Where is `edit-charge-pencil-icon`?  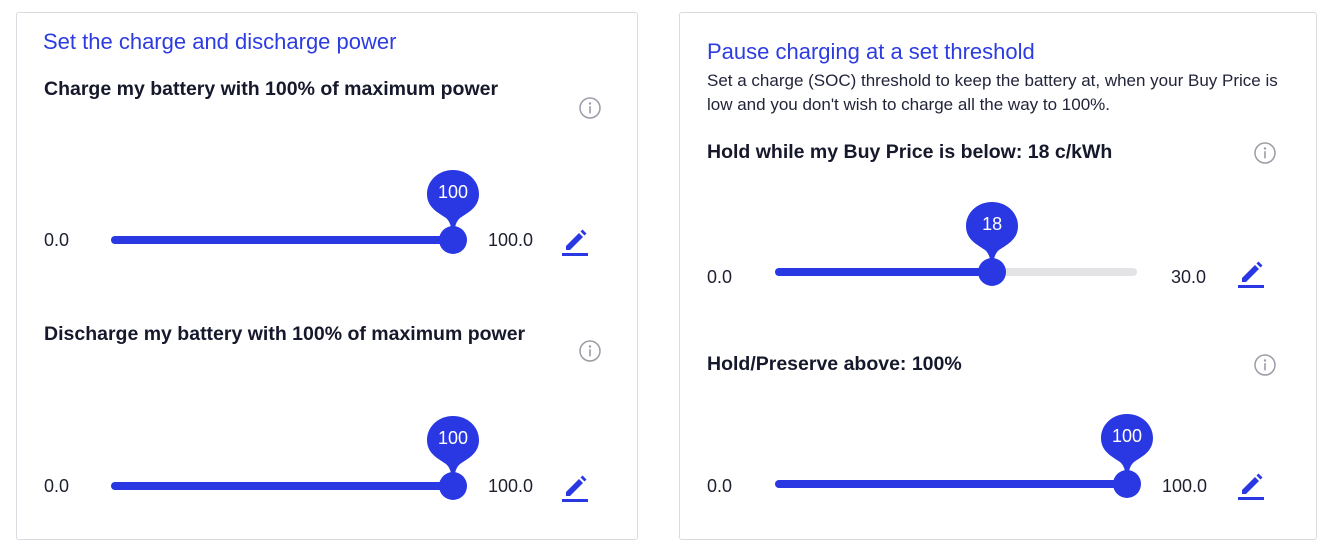 edit-charge-pencil-icon is located at coordinates (575, 241).